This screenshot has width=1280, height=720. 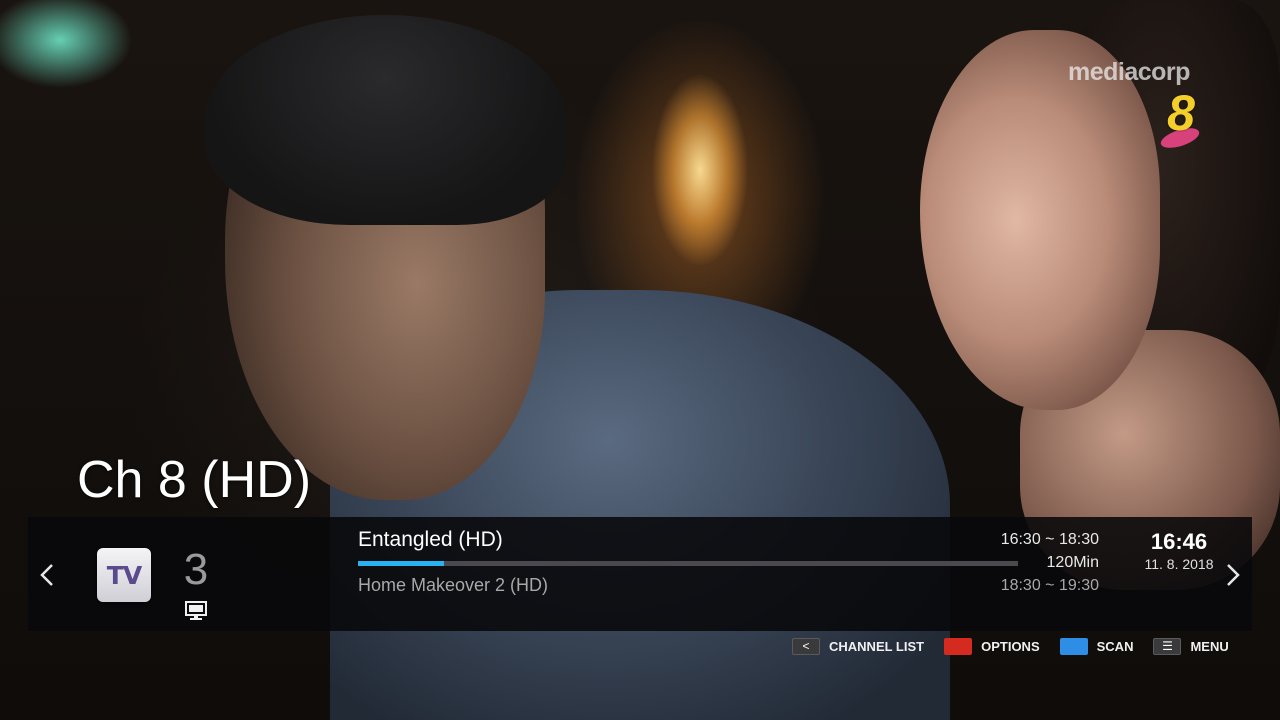 What do you see at coordinates (430, 539) in the screenshot?
I see `current-program-title: Entangled (HD)` at bounding box center [430, 539].